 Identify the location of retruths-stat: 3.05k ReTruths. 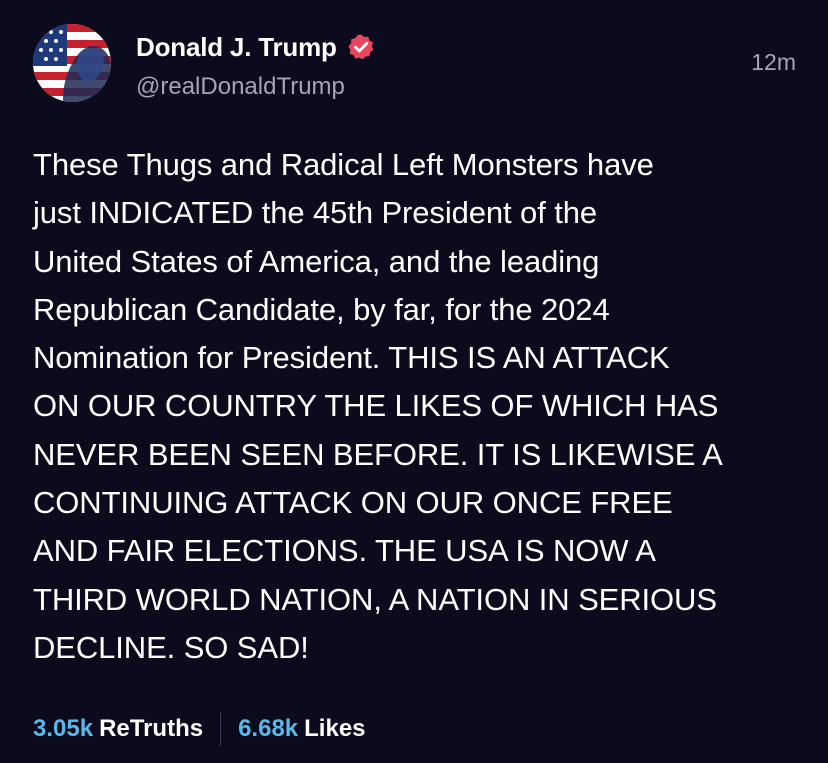
(118, 729).